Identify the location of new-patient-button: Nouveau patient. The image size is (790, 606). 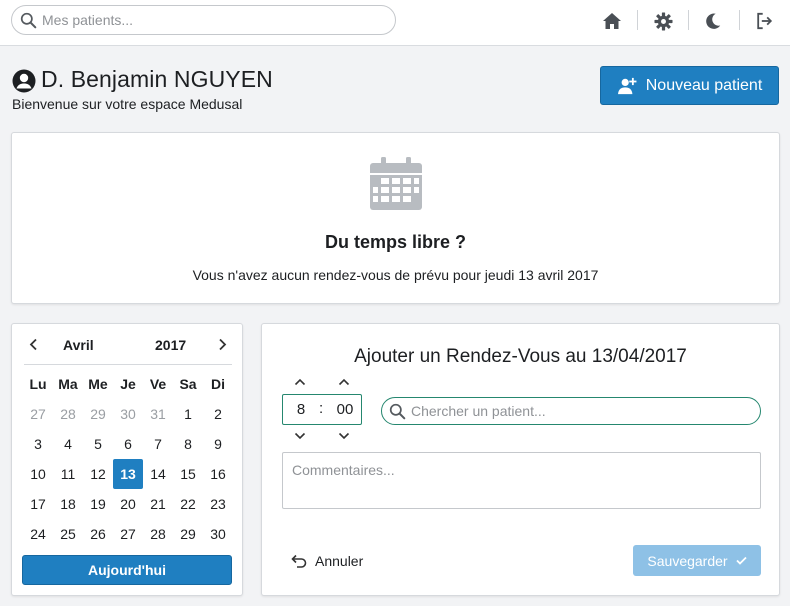
(689, 85).